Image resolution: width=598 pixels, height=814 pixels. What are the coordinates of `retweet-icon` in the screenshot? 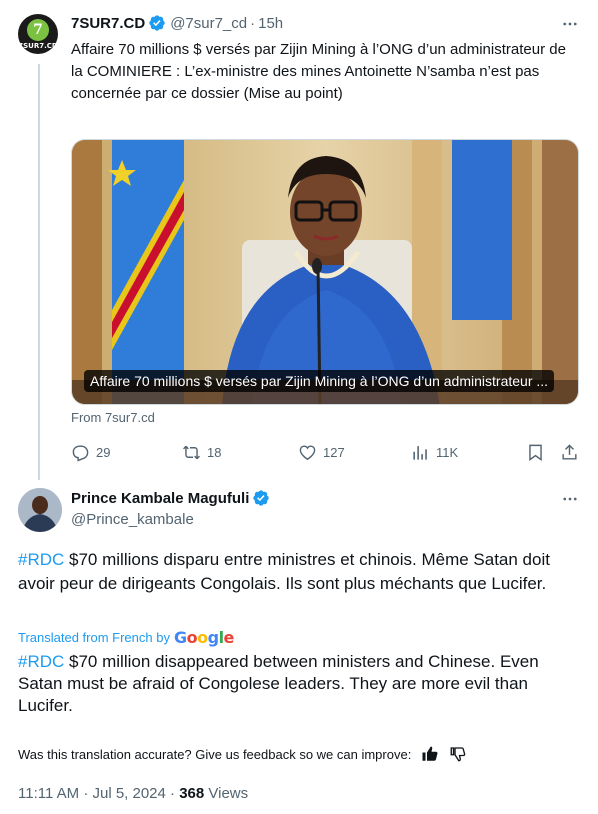 It's located at (191, 452).